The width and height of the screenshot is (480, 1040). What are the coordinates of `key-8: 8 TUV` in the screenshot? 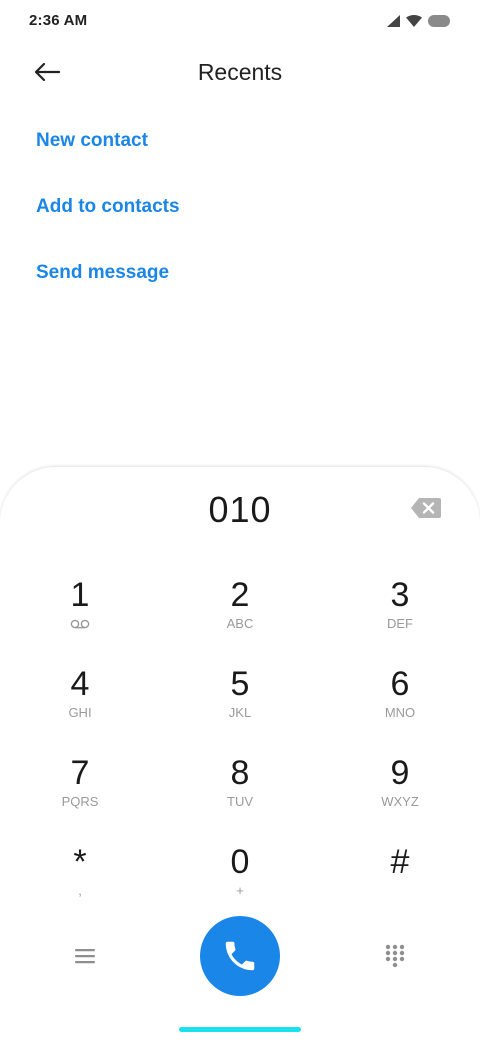 It's located at (240, 793).